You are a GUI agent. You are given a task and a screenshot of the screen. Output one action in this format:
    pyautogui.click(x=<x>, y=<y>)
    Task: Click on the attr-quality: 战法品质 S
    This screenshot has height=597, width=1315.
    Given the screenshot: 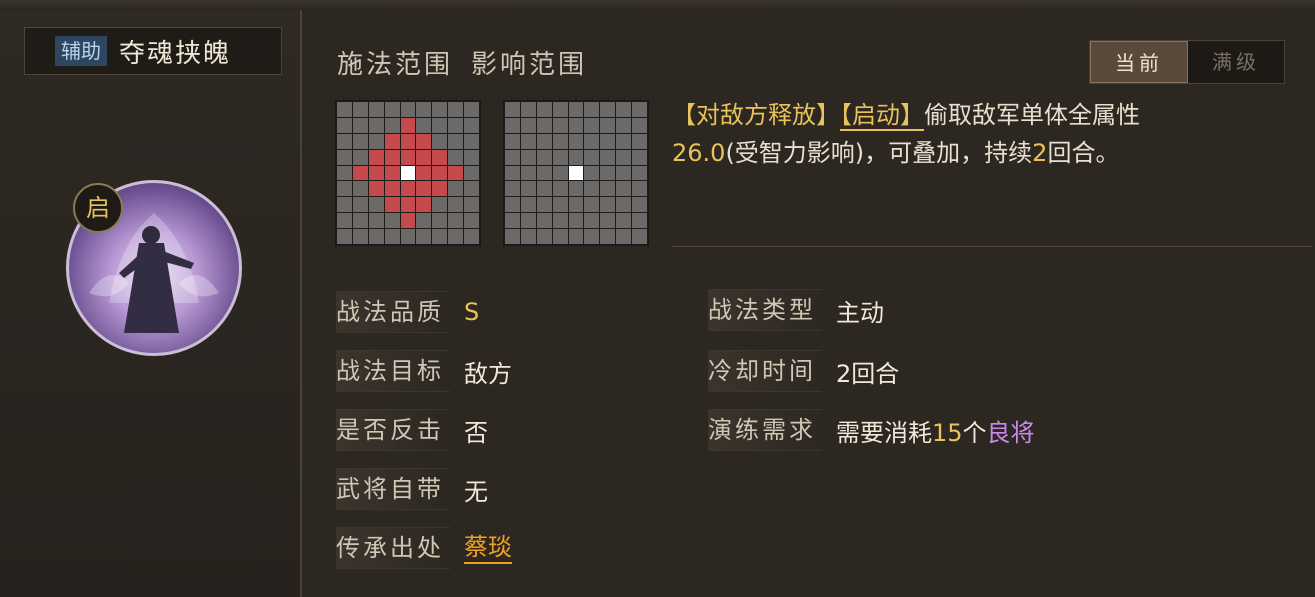 What is the action you would take?
    pyautogui.click(x=407, y=312)
    